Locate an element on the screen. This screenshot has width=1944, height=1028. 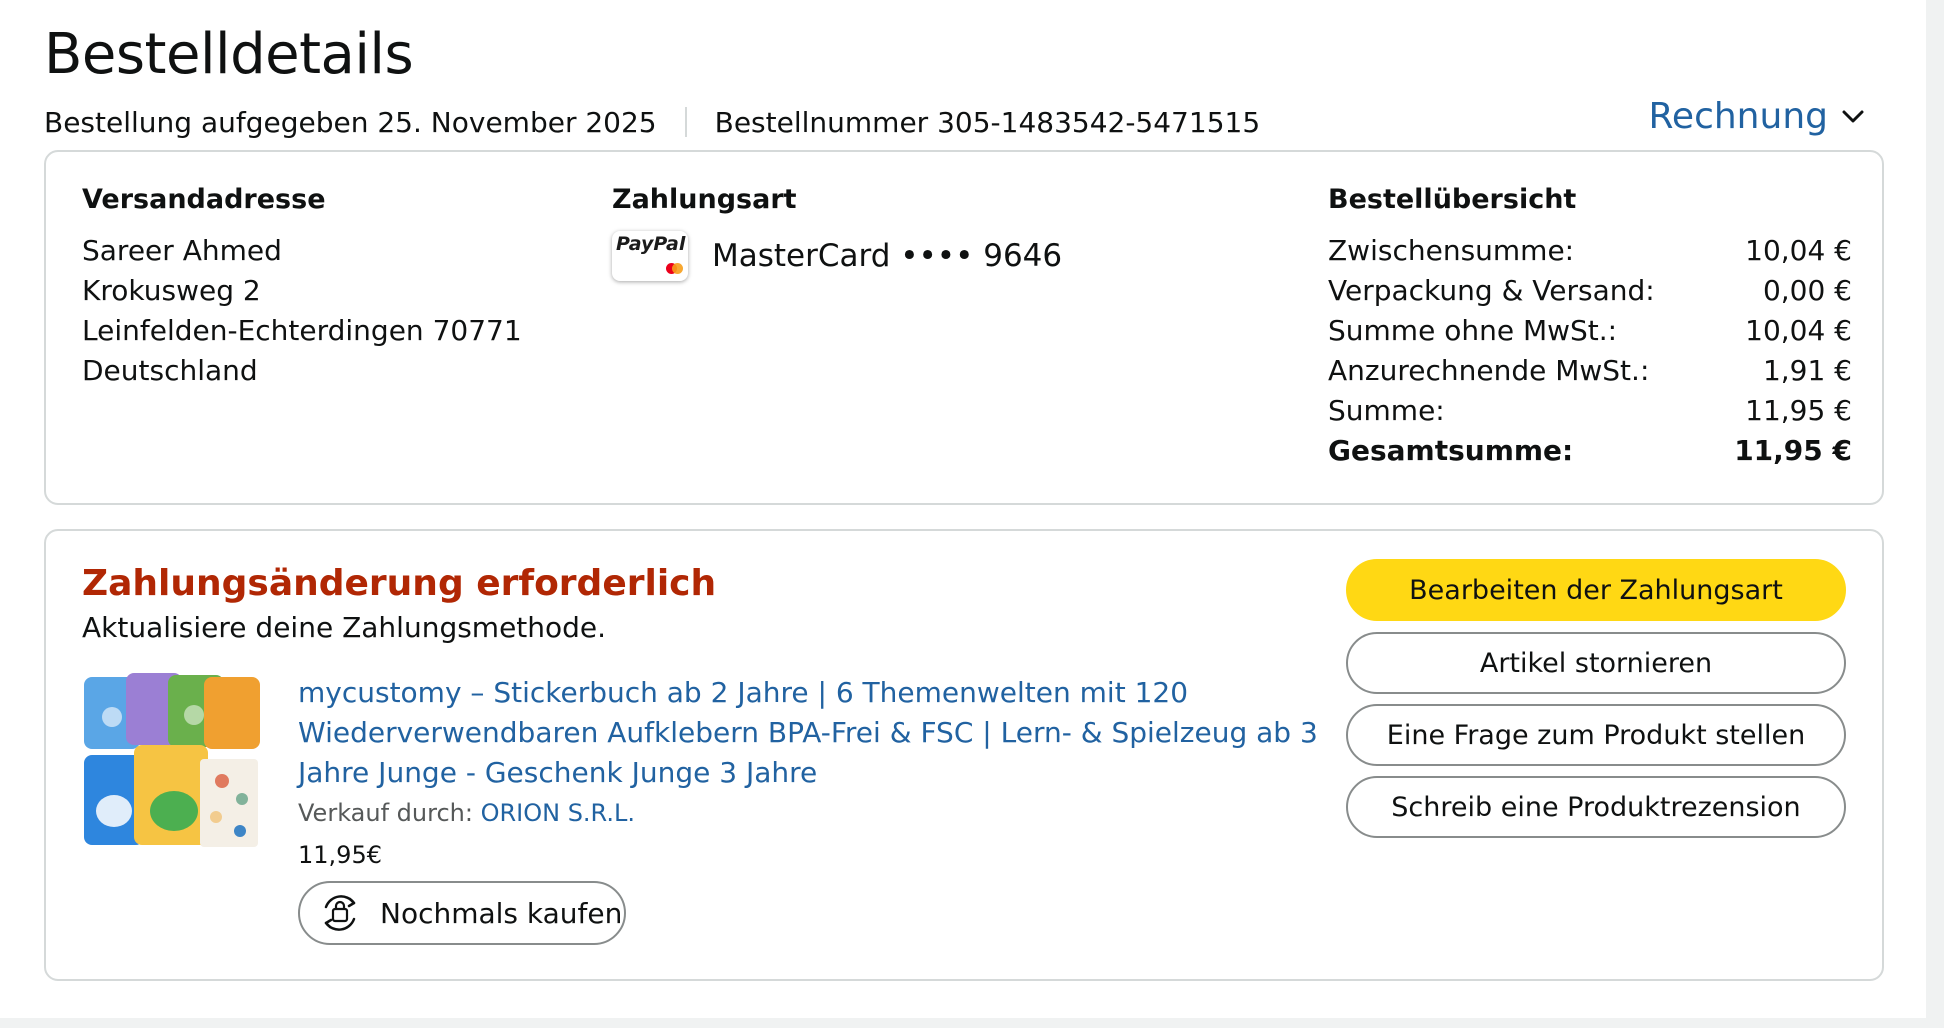
payment-heading: Zahlungsart is located at coordinates (704, 199).